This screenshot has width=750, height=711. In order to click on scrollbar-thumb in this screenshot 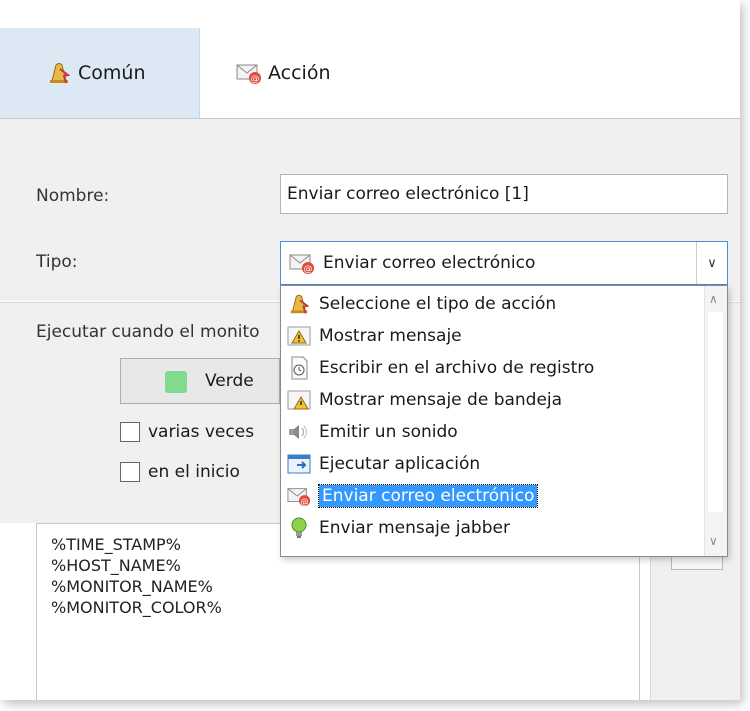, I will do `click(715, 412)`.